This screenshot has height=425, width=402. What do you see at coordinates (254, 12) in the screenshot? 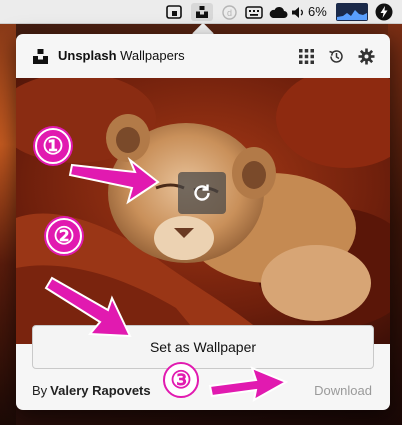
I see `keyboard-icon` at bounding box center [254, 12].